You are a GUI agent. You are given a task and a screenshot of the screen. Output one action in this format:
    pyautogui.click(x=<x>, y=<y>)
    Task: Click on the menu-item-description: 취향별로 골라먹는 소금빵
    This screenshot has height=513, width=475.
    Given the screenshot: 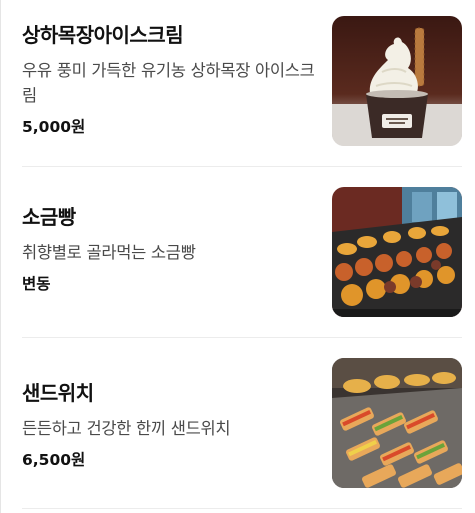 What is the action you would take?
    pyautogui.click(x=109, y=252)
    